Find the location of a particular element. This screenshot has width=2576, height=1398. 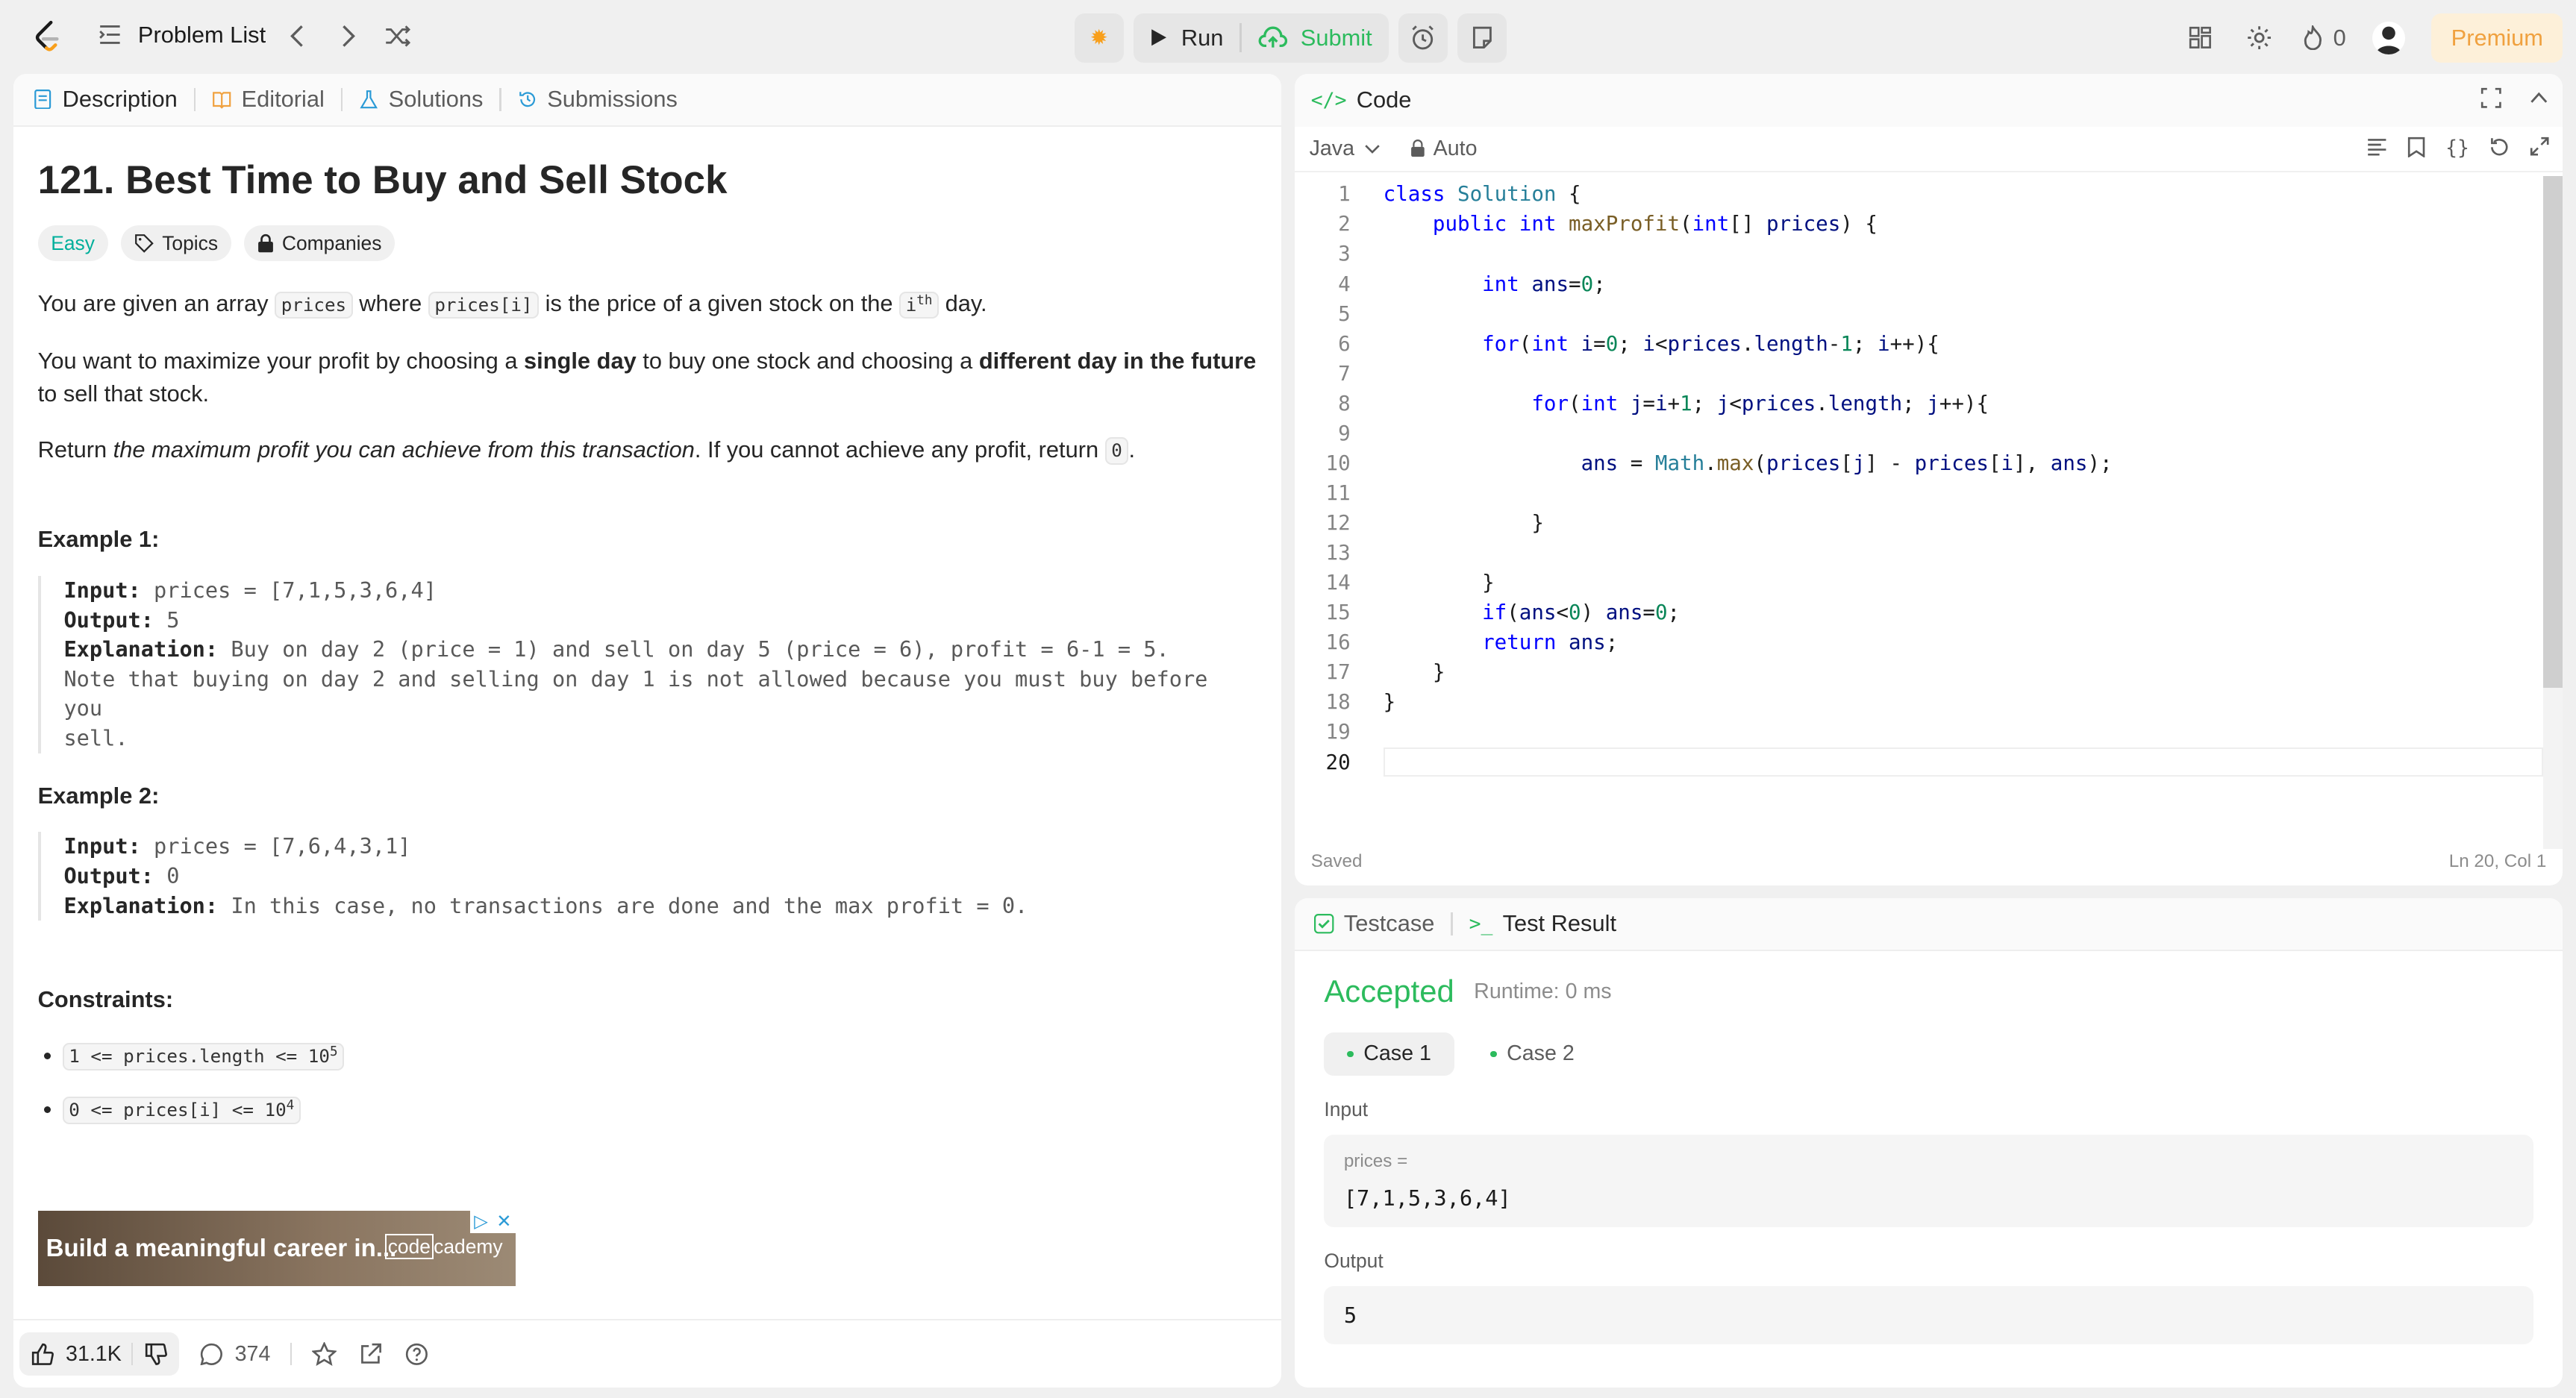

inline-code: ith is located at coordinates (919, 305).